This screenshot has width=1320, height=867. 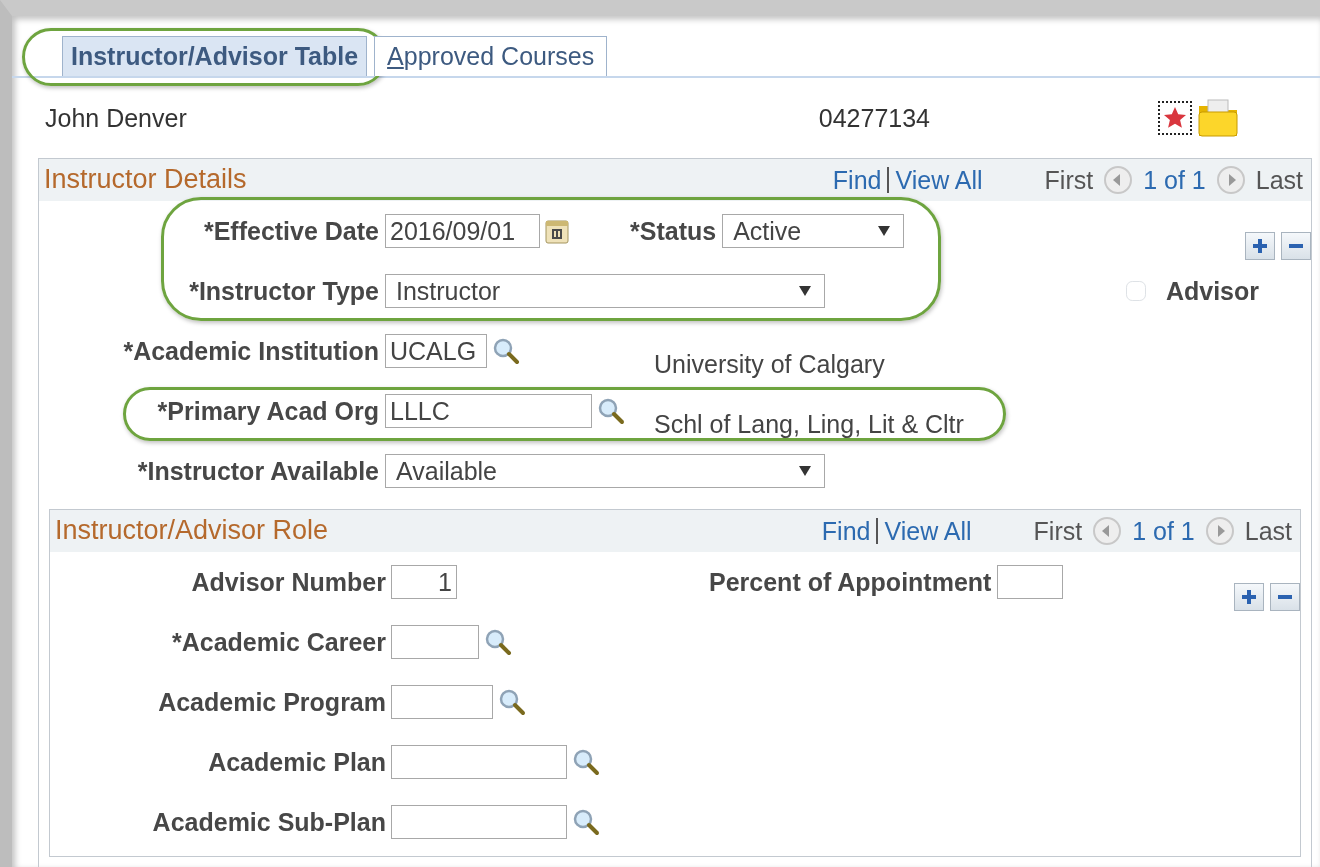 What do you see at coordinates (278, 642) in the screenshot?
I see `field-label: *Academic Career` at bounding box center [278, 642].